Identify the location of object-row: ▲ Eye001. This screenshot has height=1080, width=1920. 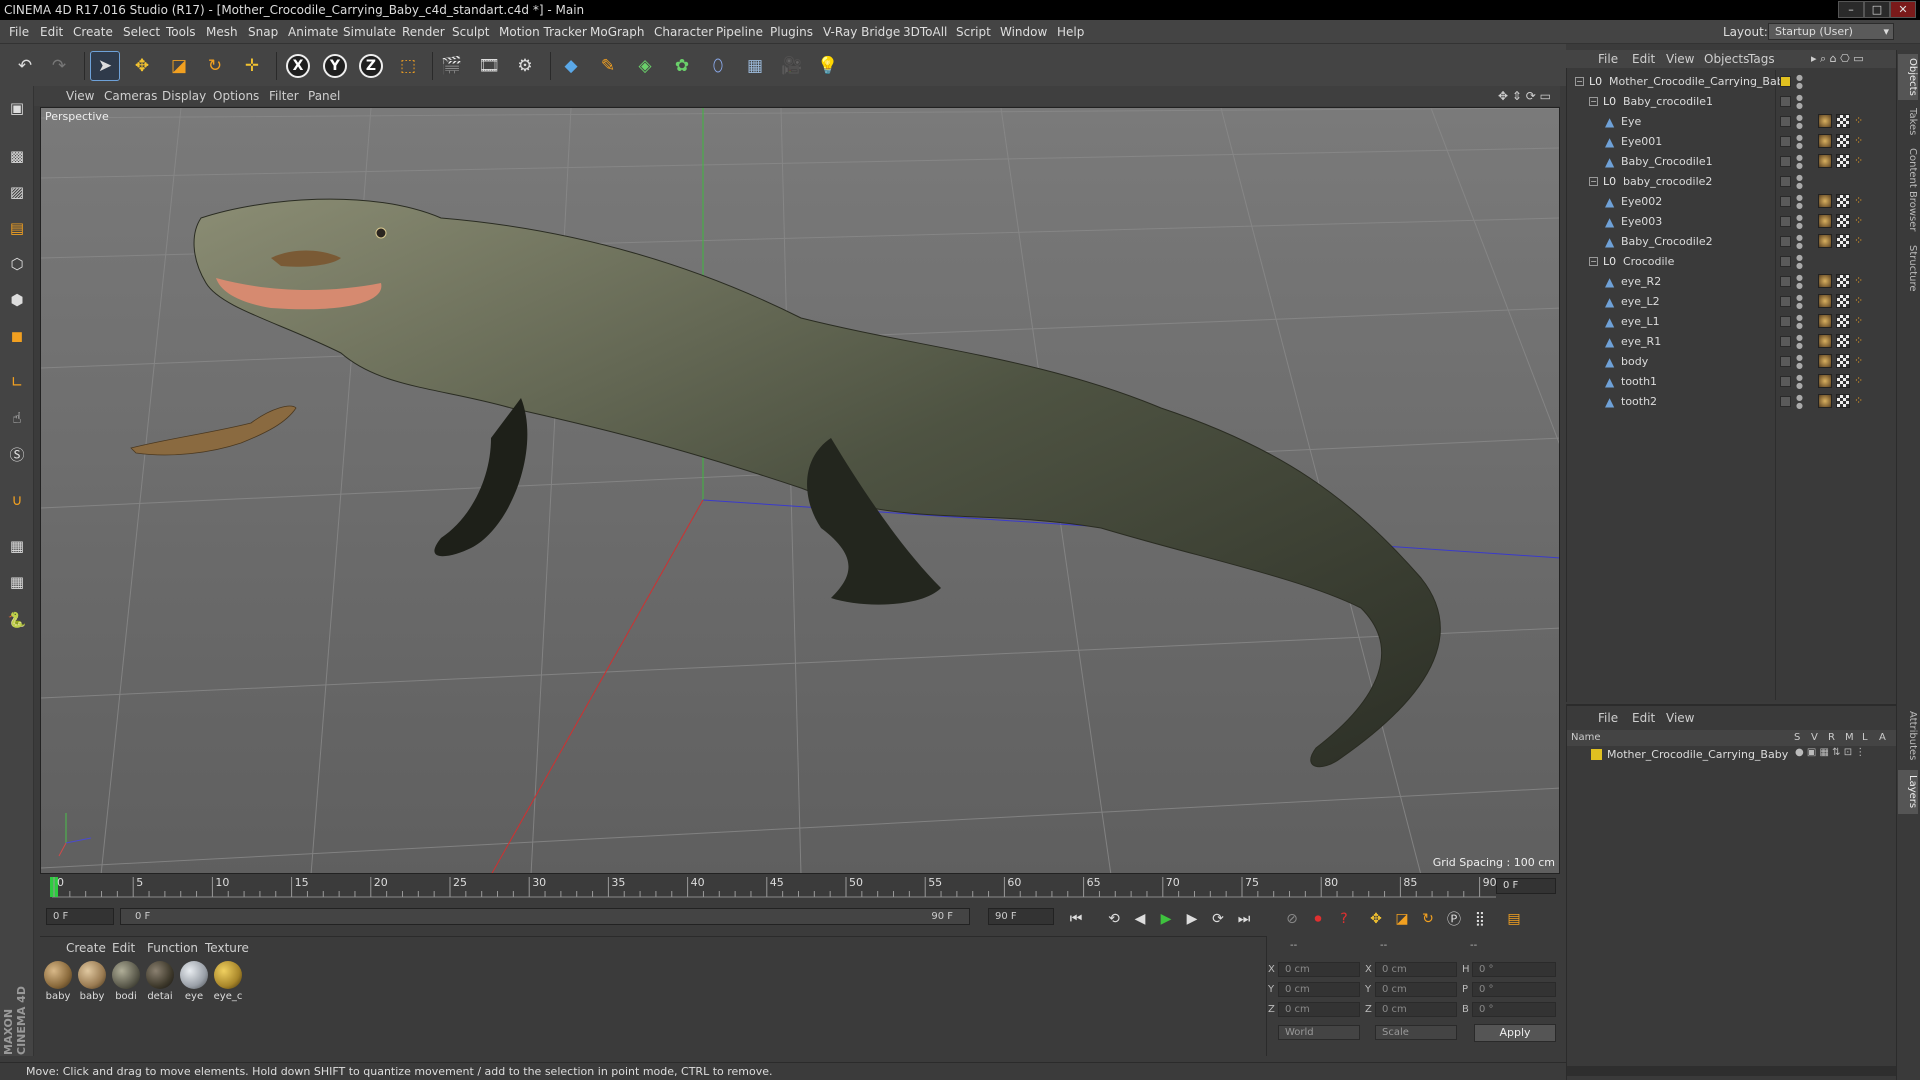
(1667, 142).